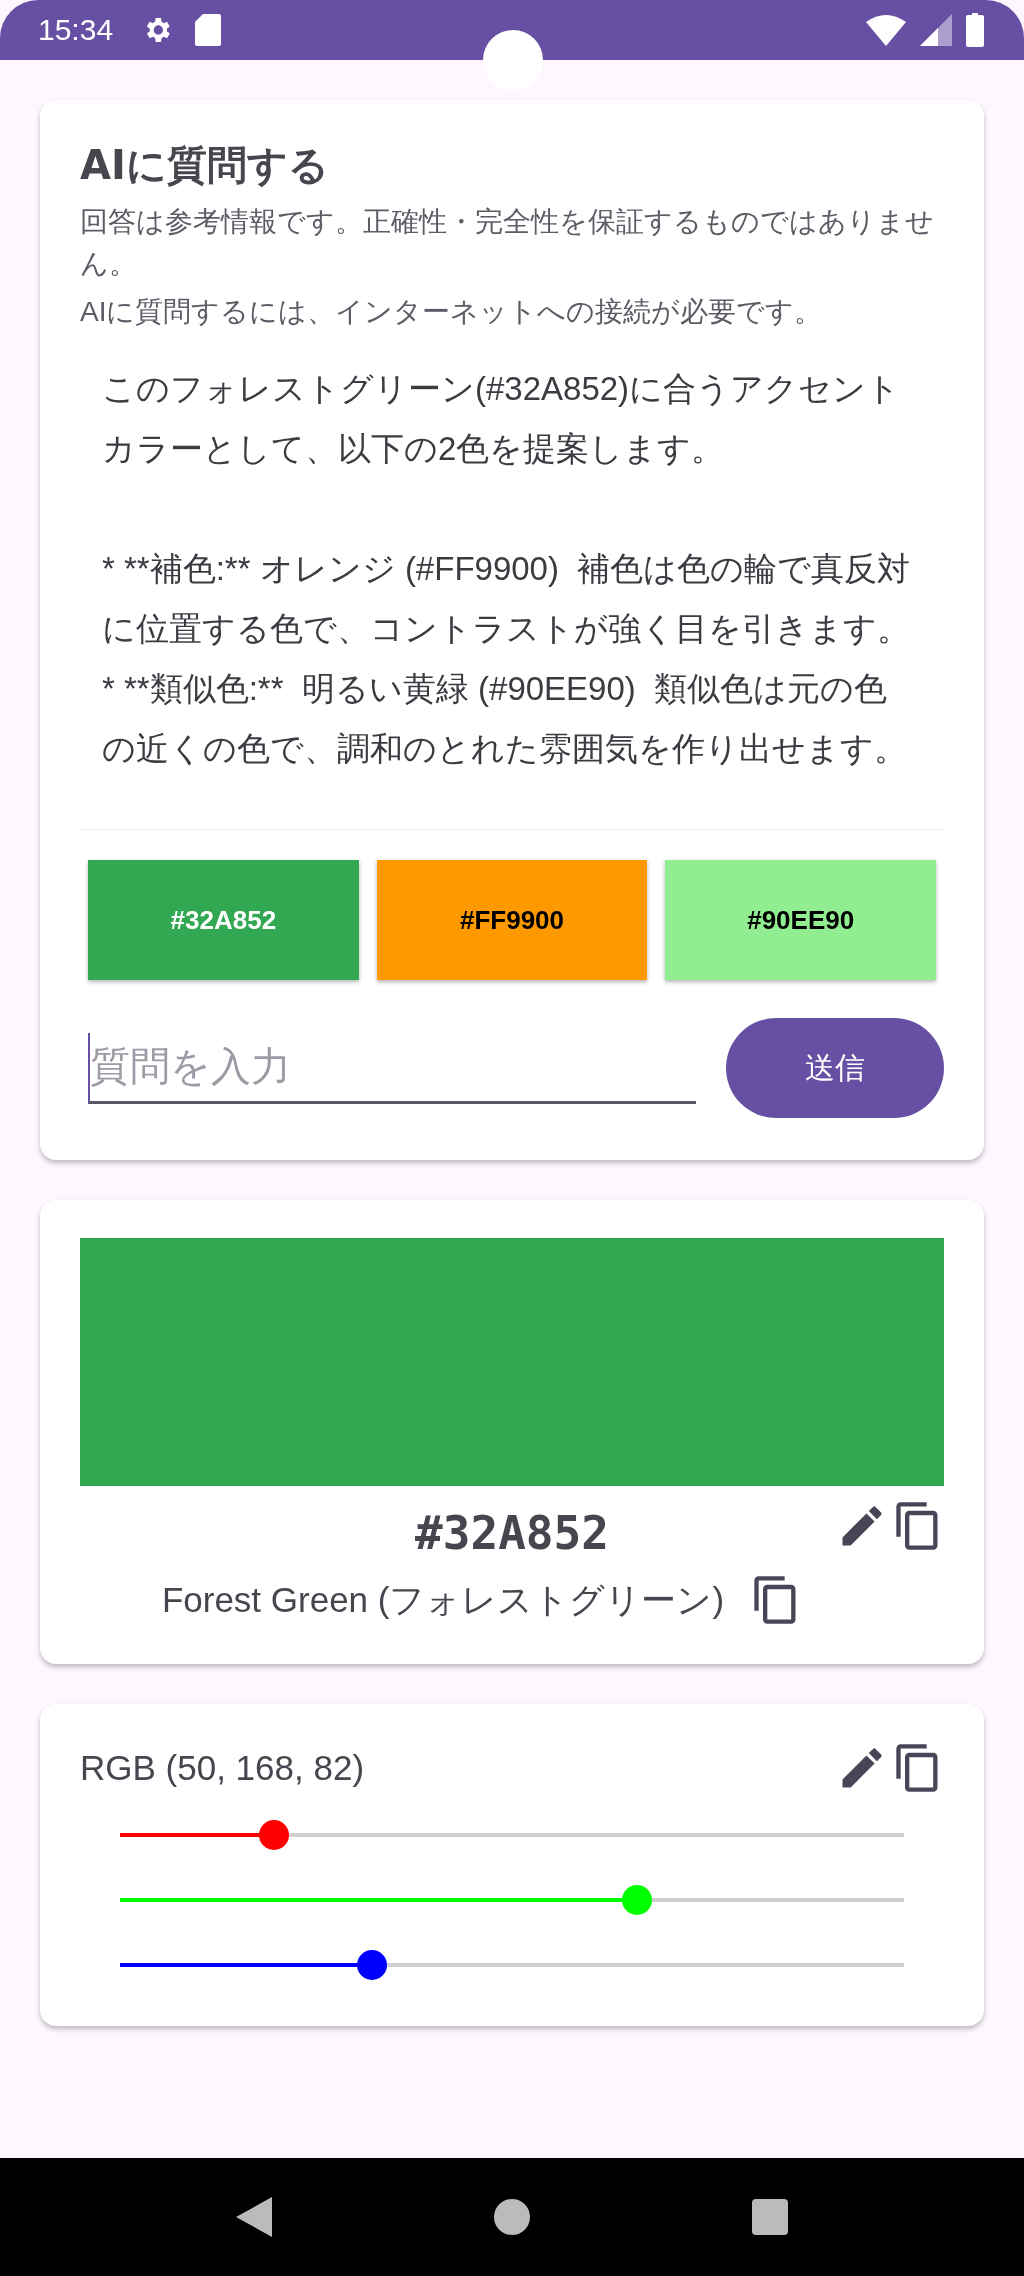  What do you see at coordinates (392, 1068) in the screenshot?
I see `question-field: 質問を入力` at bounding box center [392, 1068].